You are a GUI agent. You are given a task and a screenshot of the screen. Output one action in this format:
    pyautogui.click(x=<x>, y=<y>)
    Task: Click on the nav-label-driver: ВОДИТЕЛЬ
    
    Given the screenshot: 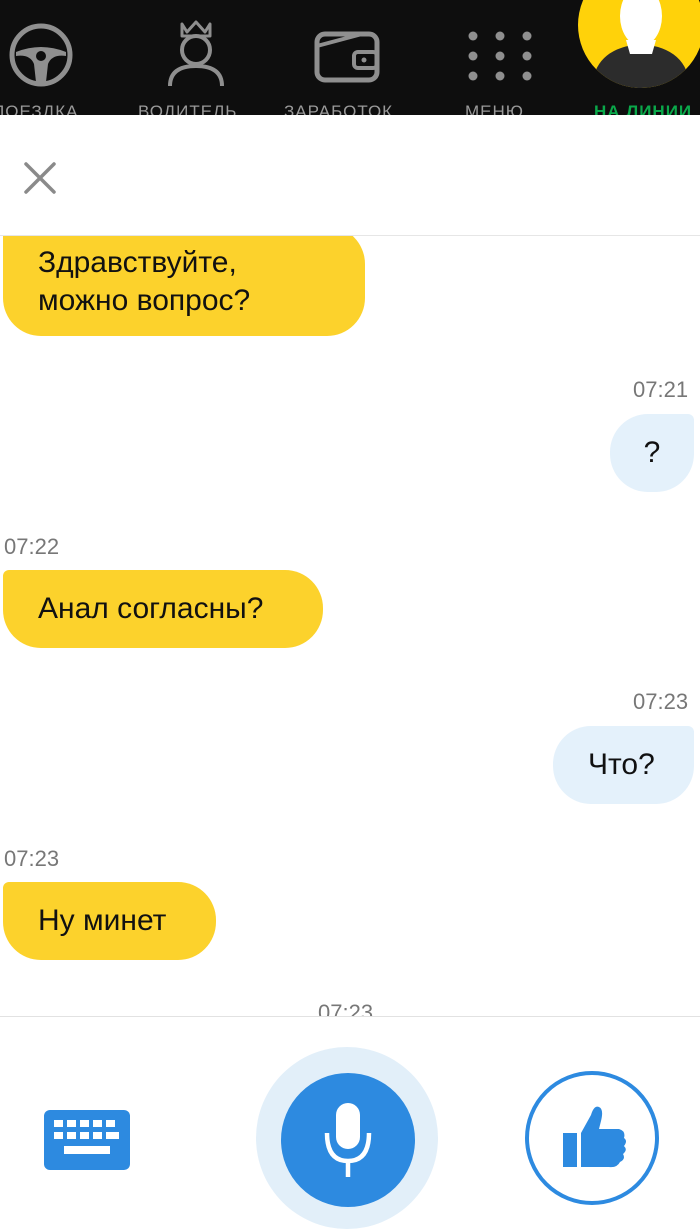 What is the action you would take?
    pyautogui.click(x=188, y=108)
    